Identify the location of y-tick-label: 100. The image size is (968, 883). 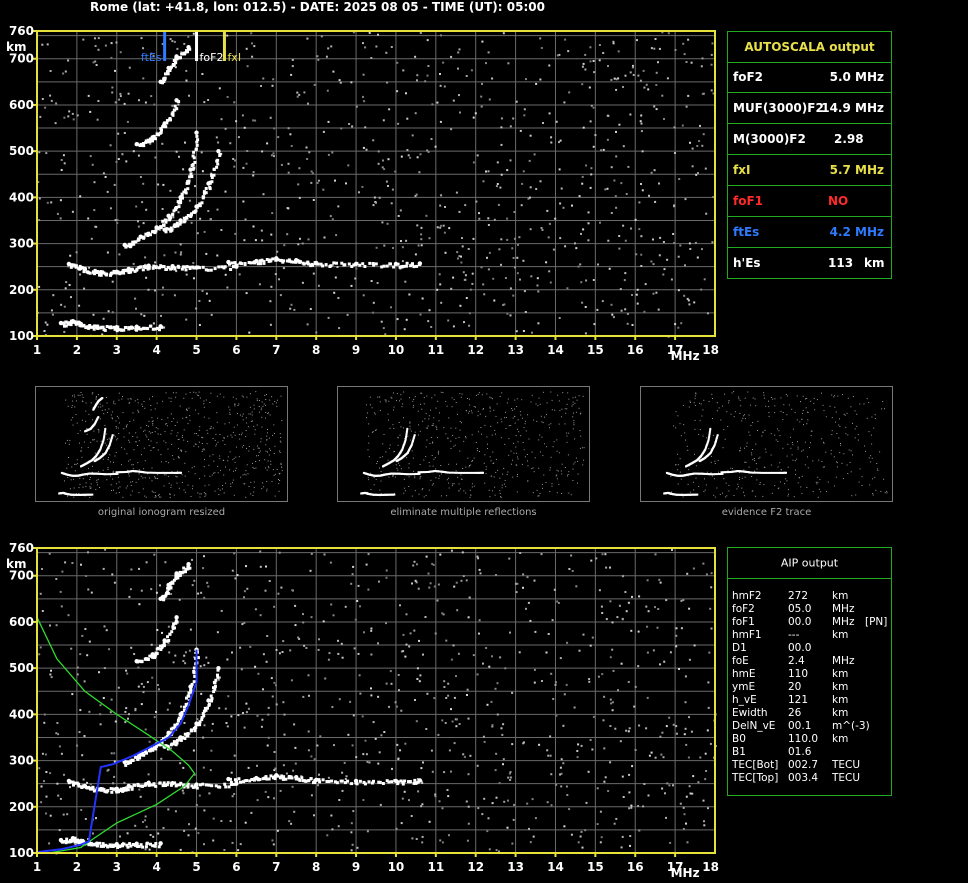
(21, 336).